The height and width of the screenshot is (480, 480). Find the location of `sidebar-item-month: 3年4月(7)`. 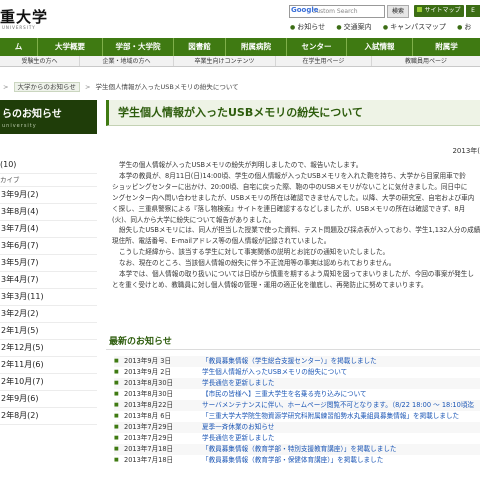

sidebar-item-month: 3年4月(7) is located at coordinates (48, 280).